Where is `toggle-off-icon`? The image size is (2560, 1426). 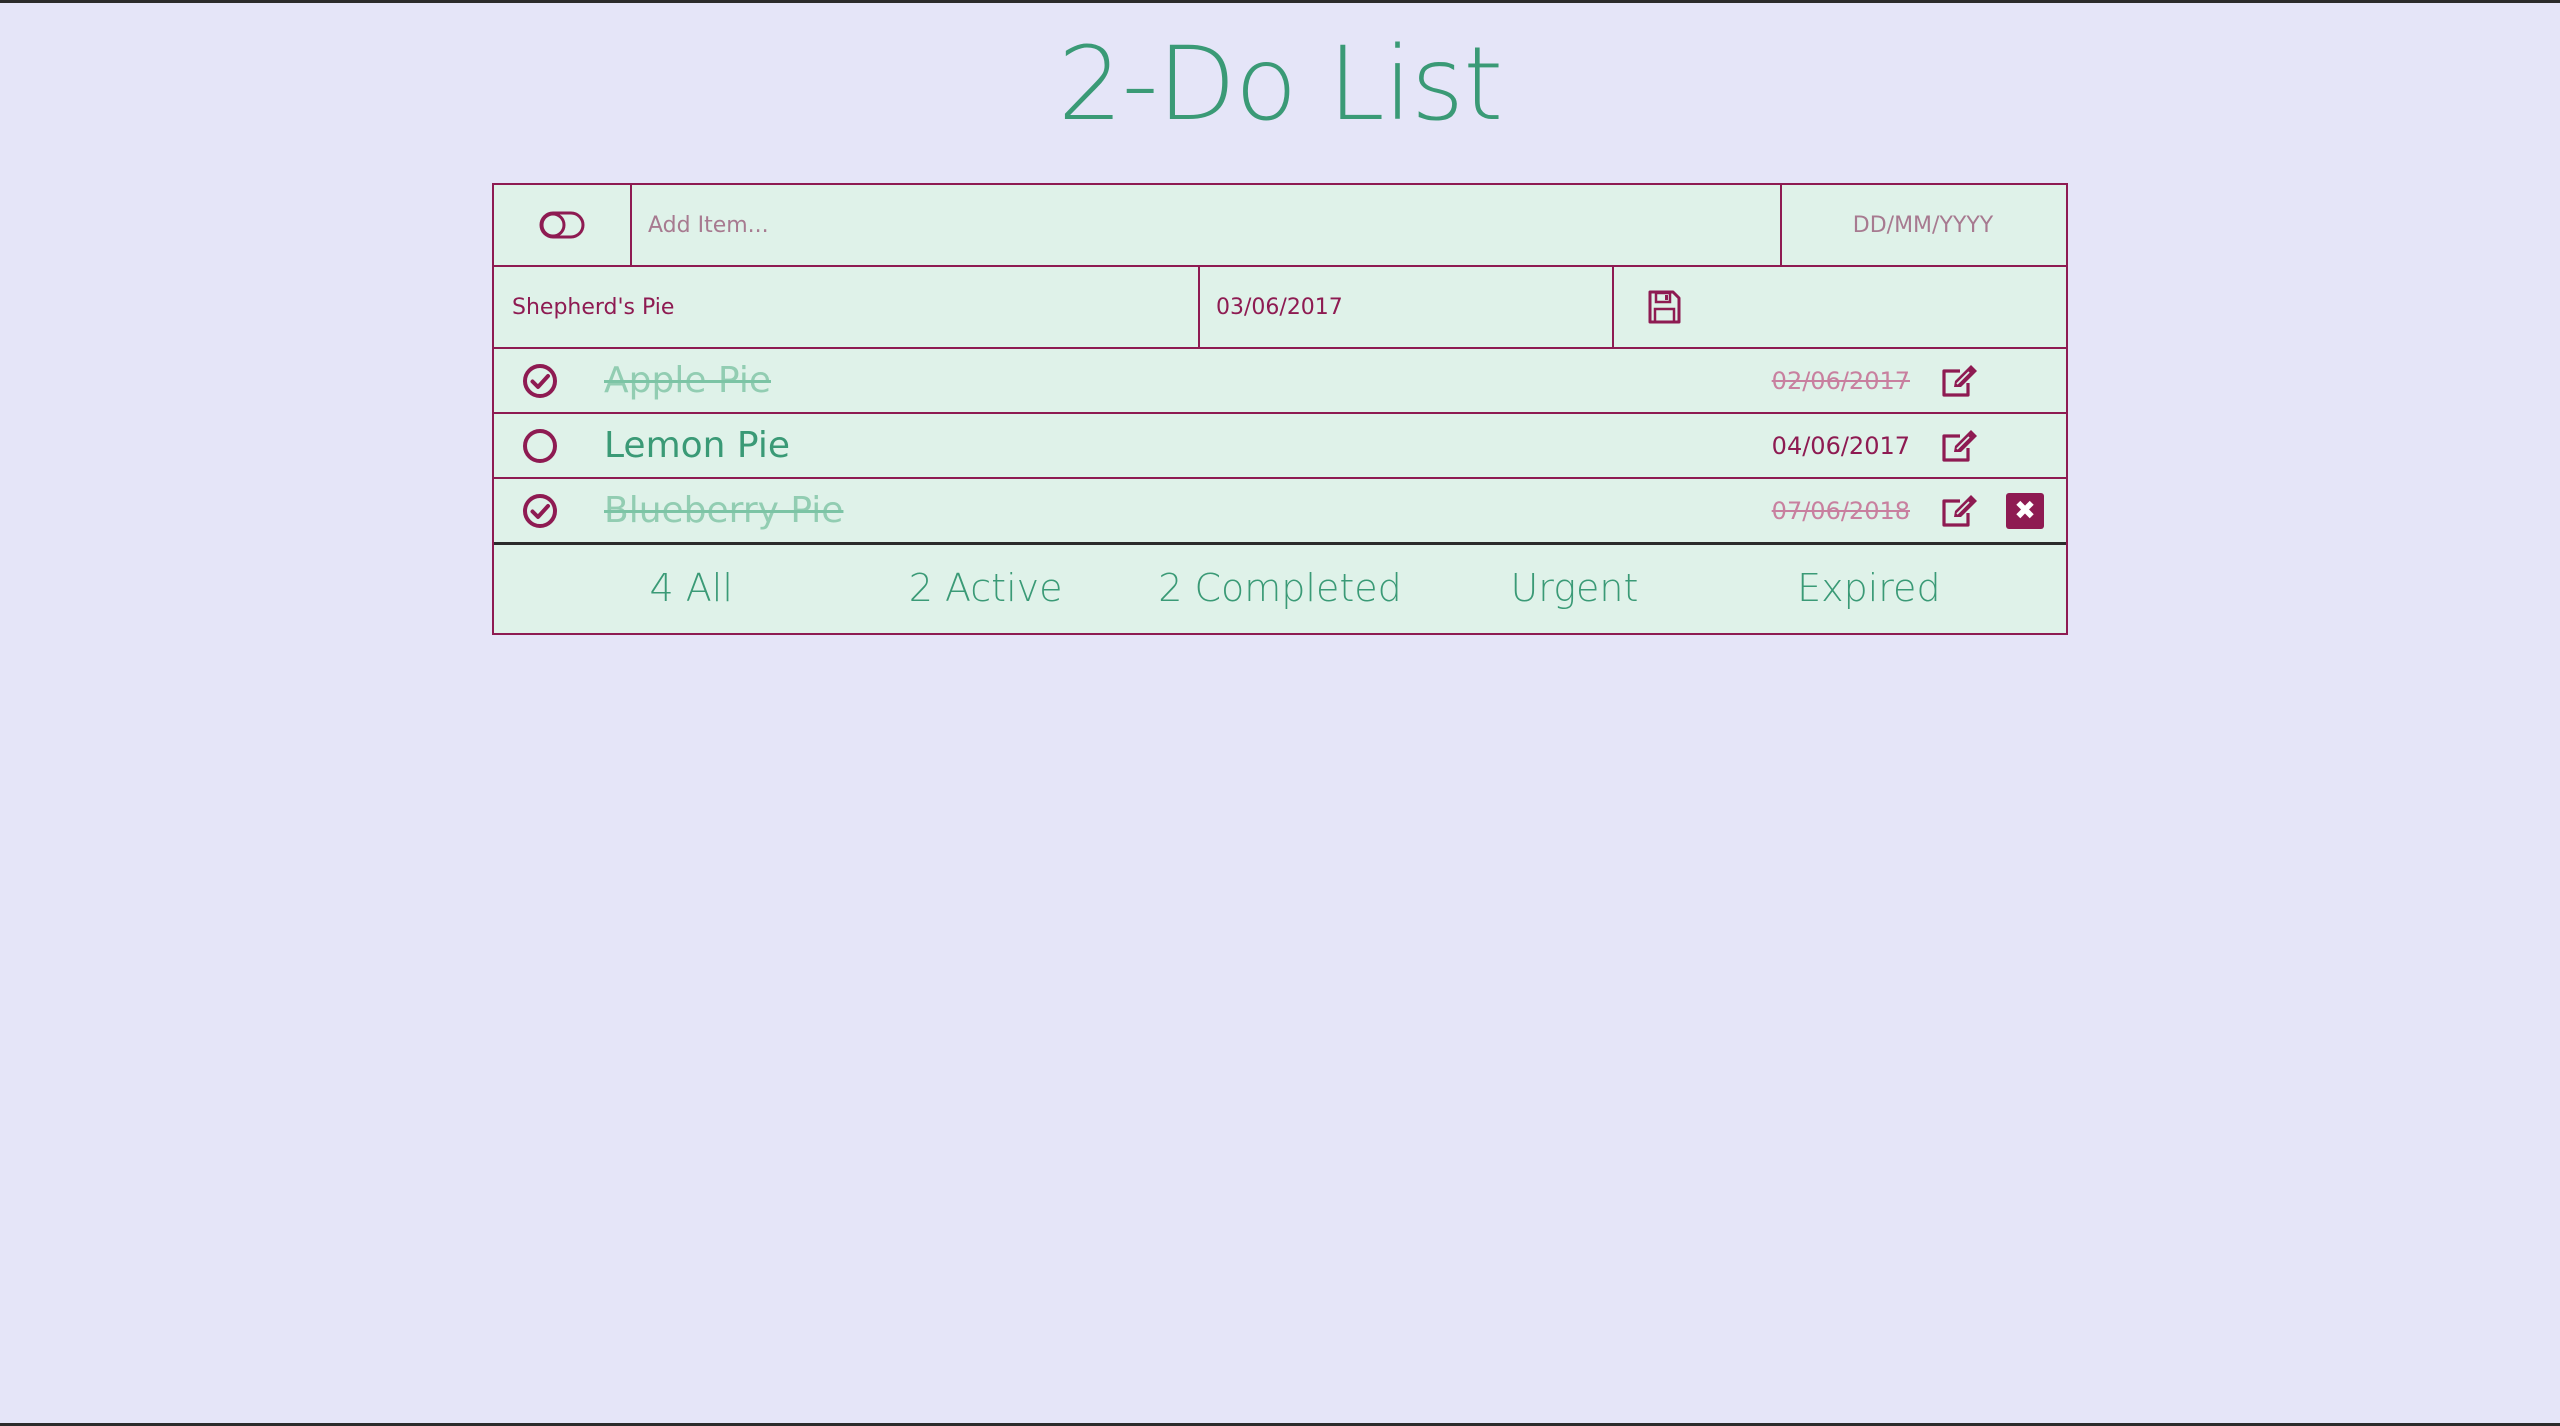 toggle-off-icon is located at coordinates (562, 225).